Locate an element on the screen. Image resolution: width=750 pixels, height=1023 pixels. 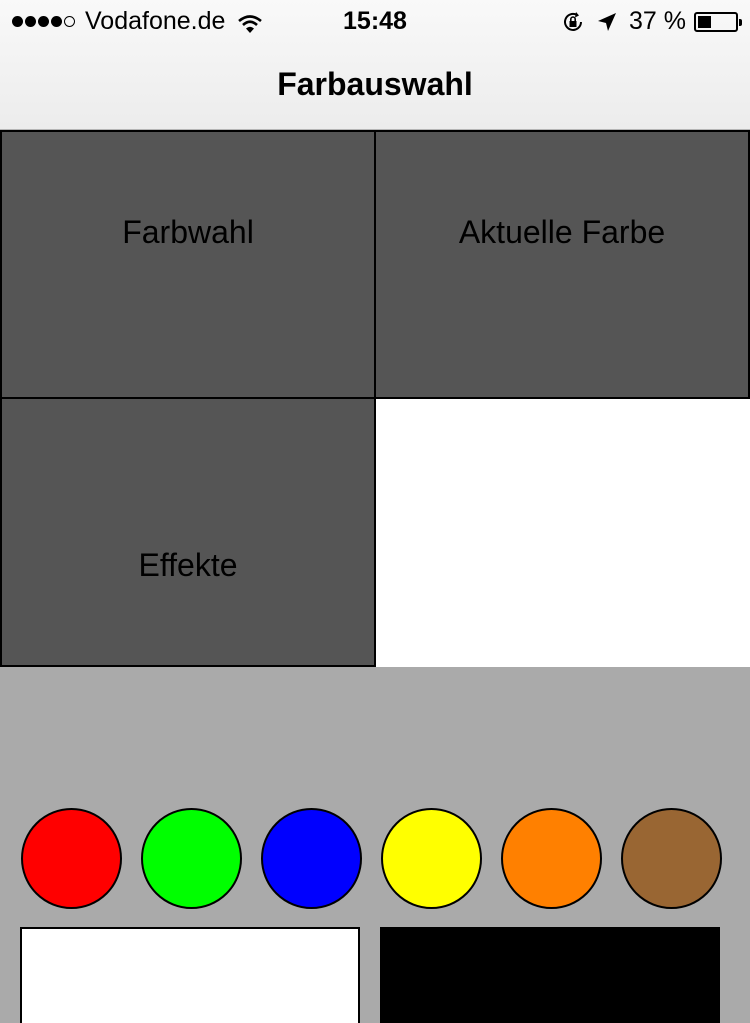
battery-tip is located at coordinates (740, 22).